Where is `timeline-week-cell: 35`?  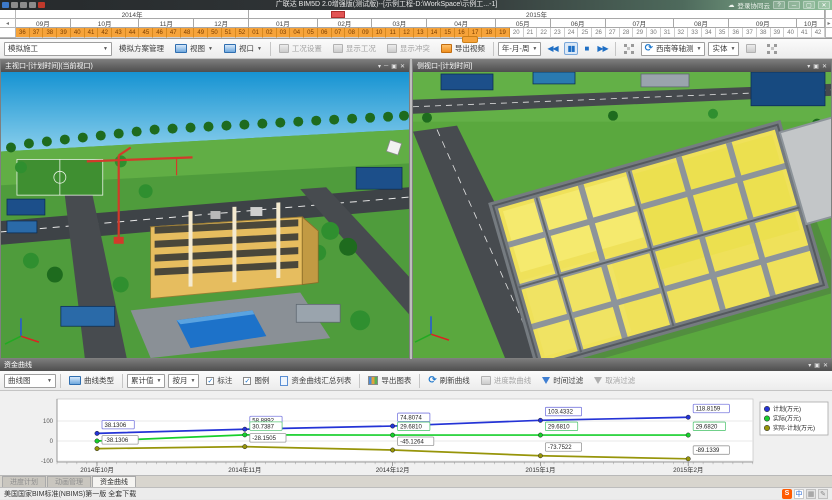
timeline-week-cell: 35 is located at coordinates (722, 33).